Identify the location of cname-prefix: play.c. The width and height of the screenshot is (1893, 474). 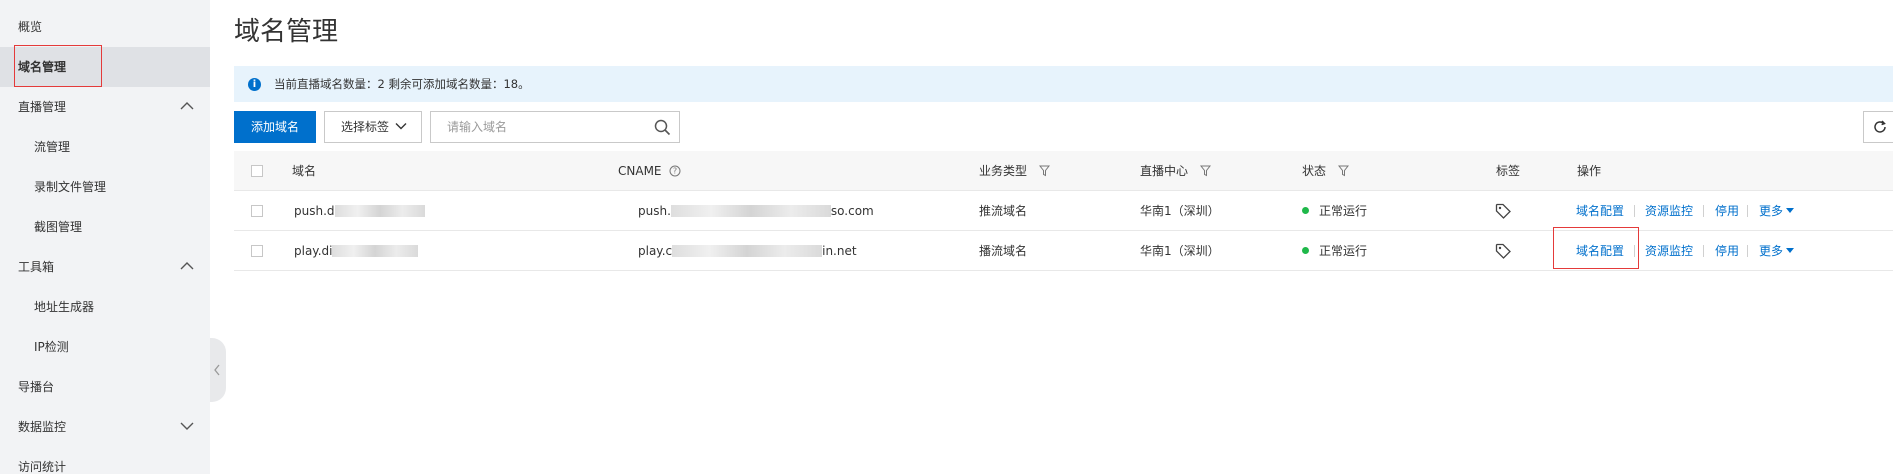
(655, 251).